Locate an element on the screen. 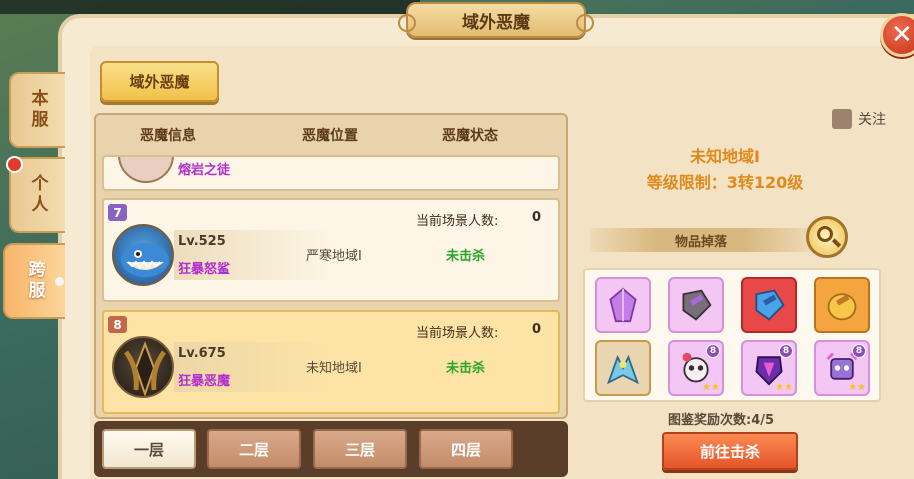 The width and height of the screenshot is (914, 479). floor-tab-2: 二层 is located at coordinates (254, 449).